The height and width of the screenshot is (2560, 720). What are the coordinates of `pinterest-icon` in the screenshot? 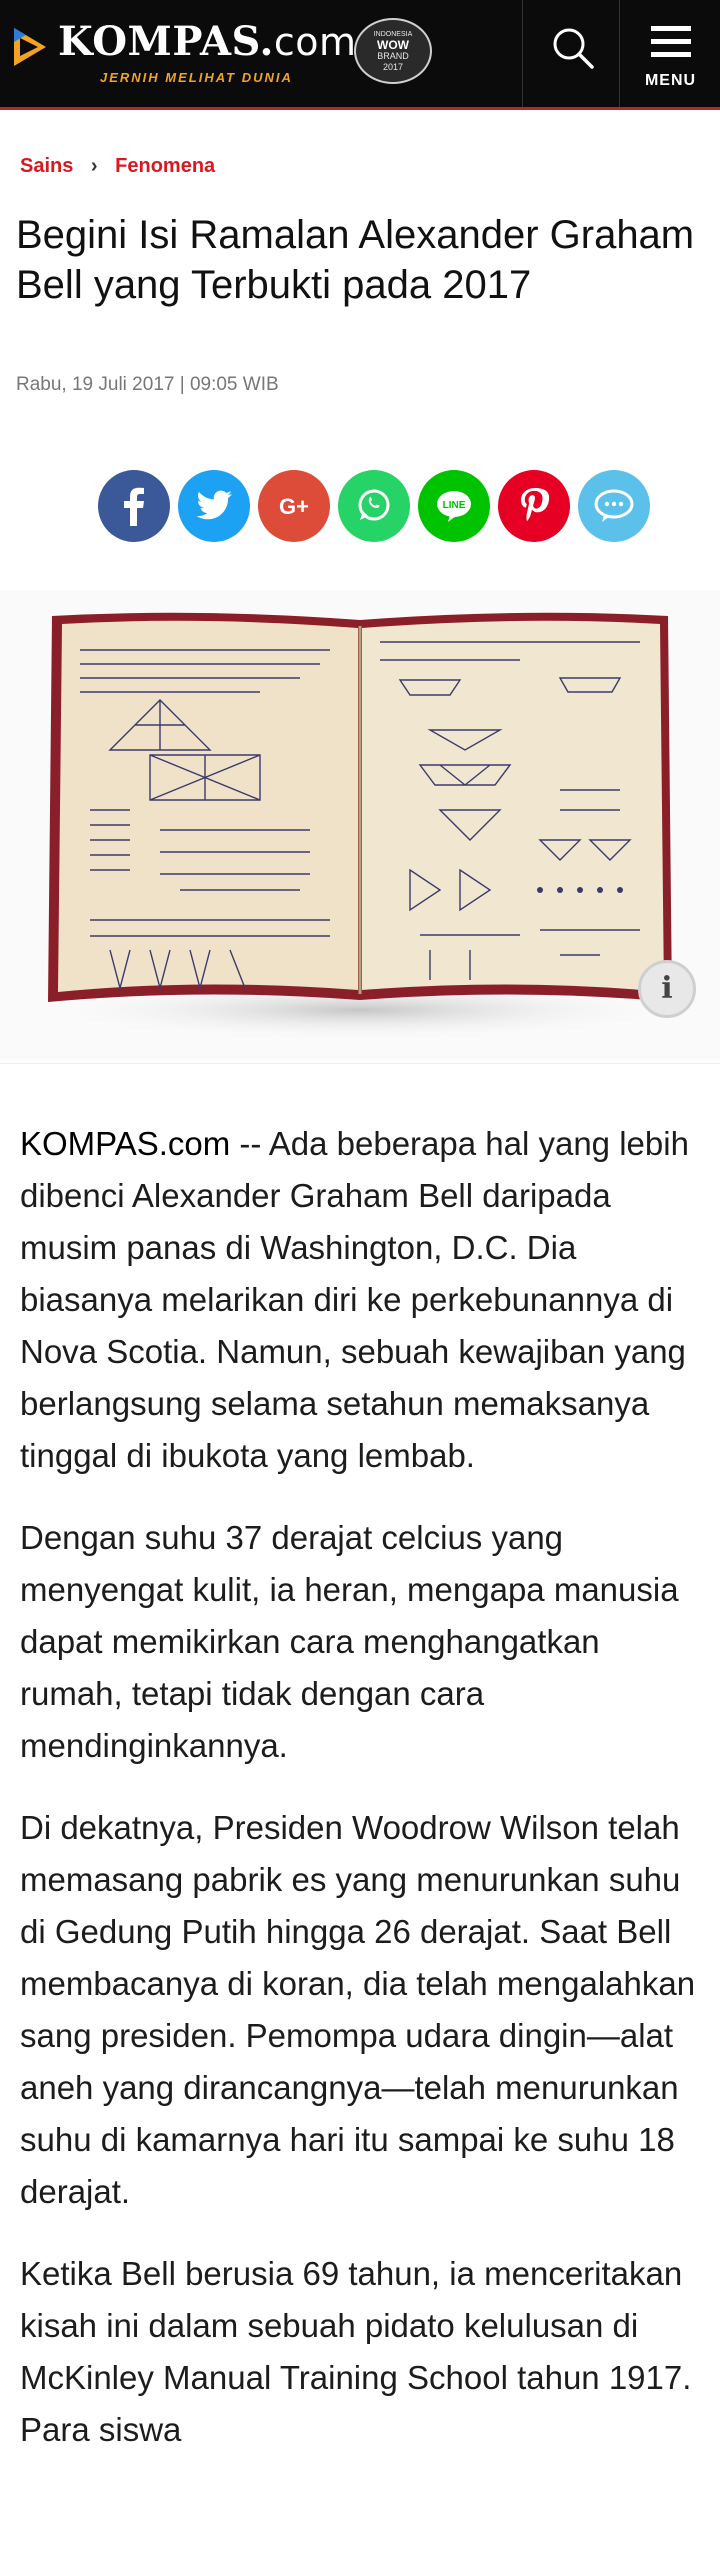 It's located at (534, 506).